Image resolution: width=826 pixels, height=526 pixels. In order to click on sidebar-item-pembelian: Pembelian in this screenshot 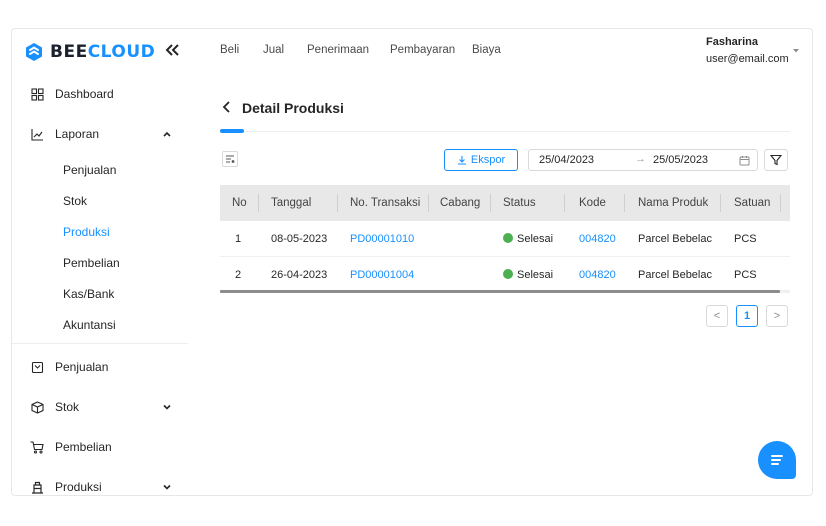, I will do `click(101, 447)`.